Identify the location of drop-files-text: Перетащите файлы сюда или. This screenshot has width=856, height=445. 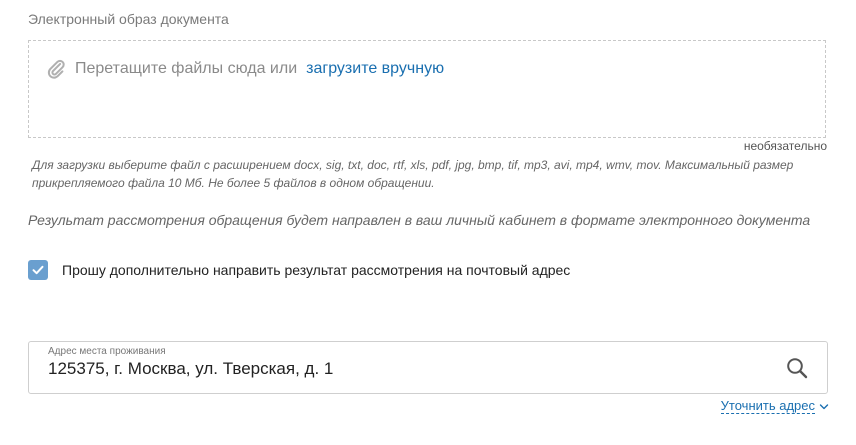
(186, 68).